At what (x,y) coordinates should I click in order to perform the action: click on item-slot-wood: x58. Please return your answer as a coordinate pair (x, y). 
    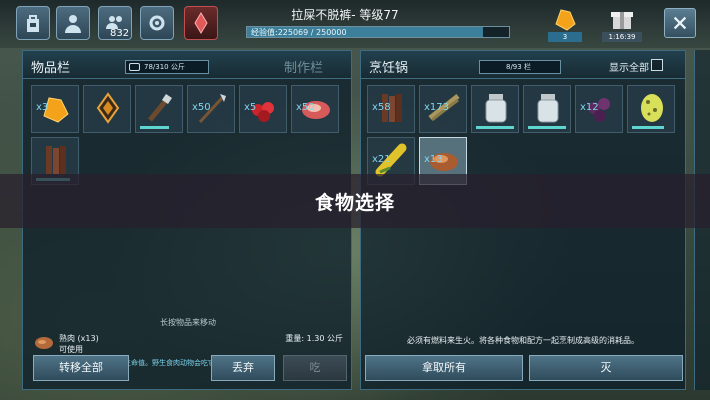
    Looking at the image, I should click on (391, 109).